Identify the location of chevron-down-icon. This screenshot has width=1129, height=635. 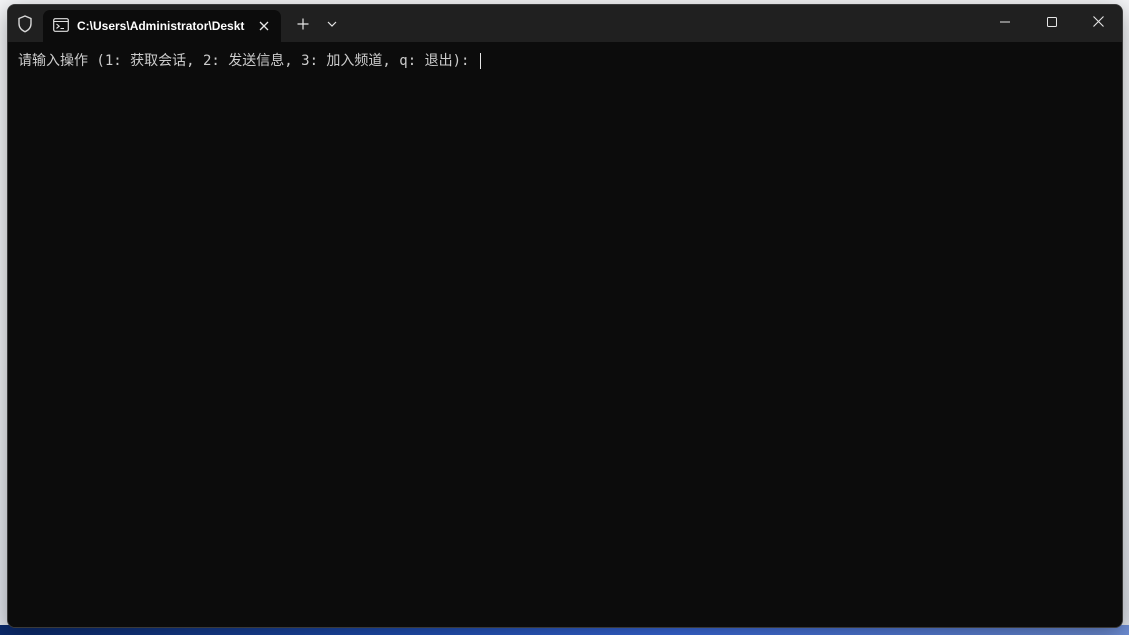
(332, 24).